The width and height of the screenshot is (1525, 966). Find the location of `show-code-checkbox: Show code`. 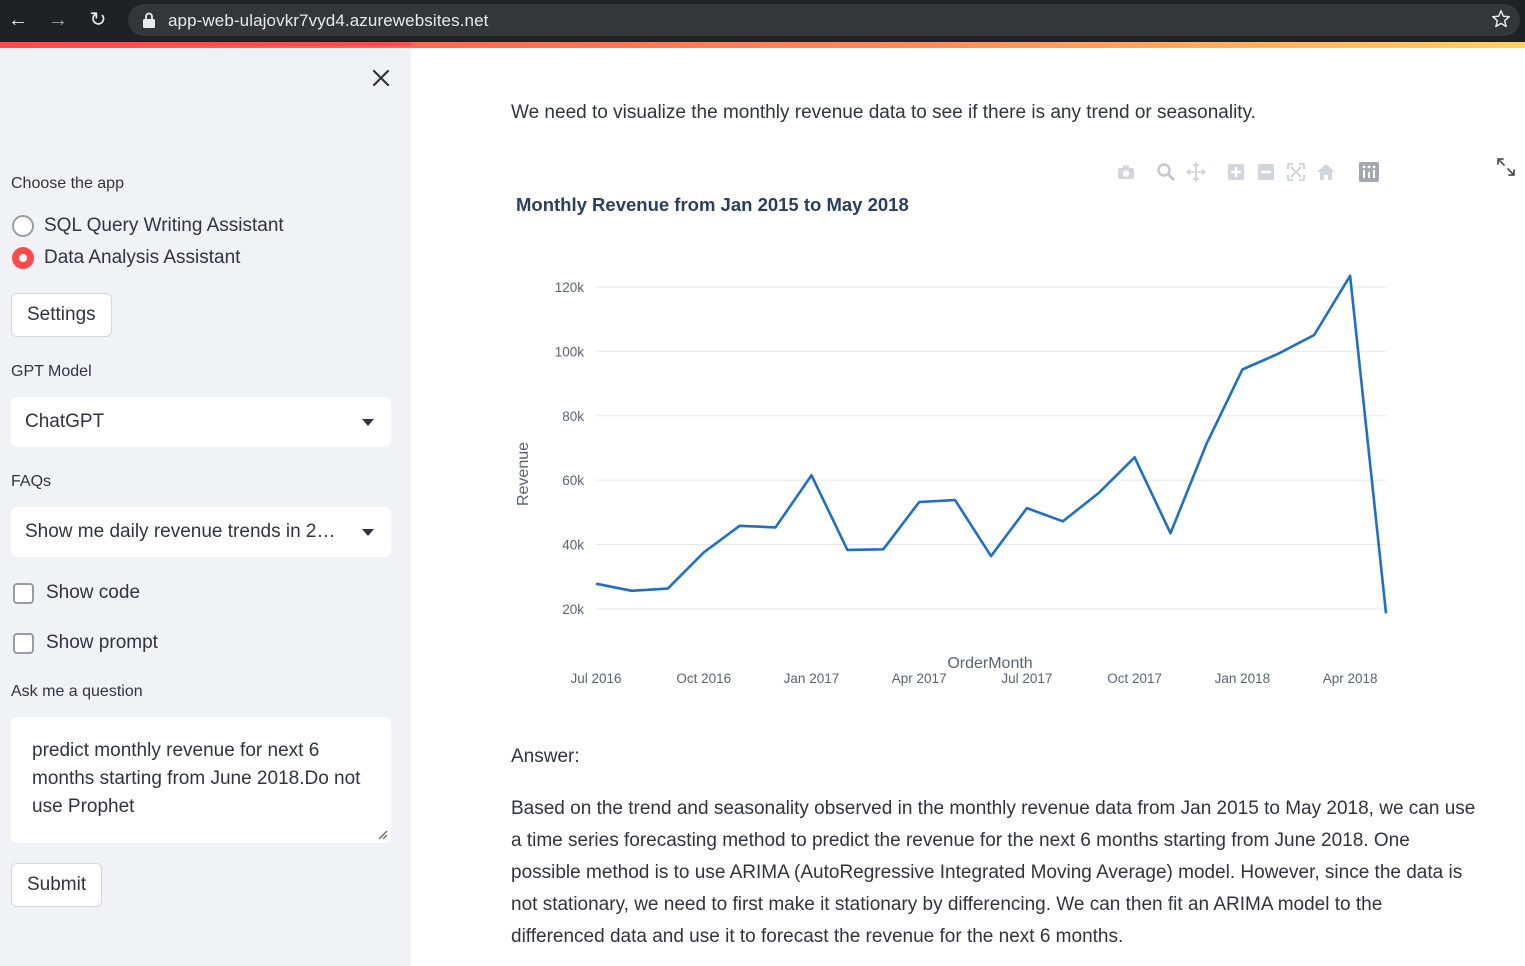

show-code-checkbox: Show code is located at coordinates (76, 593).